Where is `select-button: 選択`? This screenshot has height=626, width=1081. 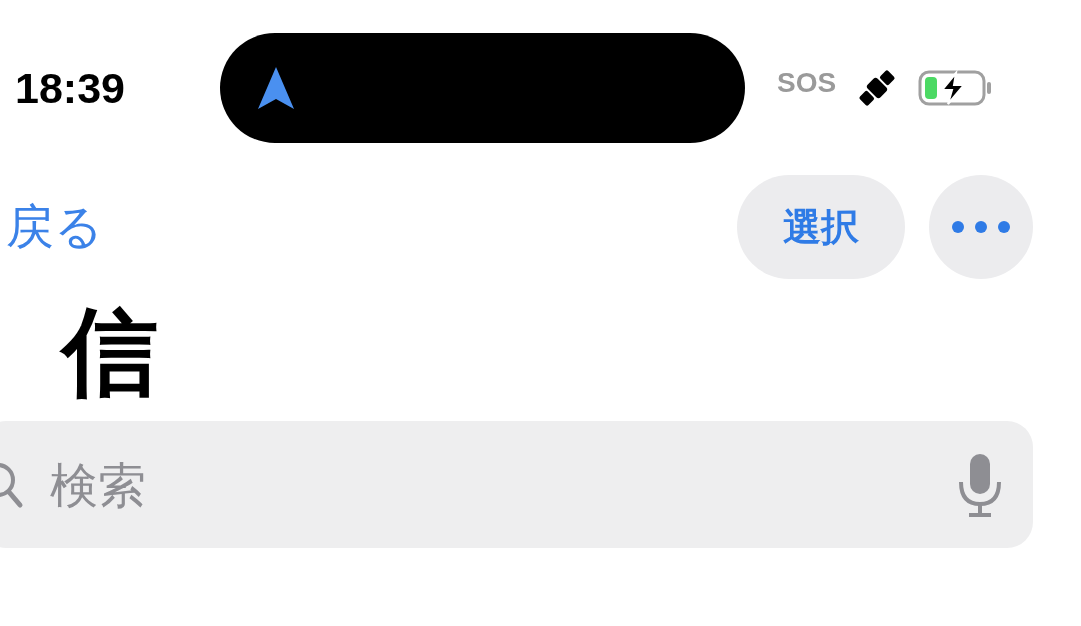 select-button: 選択 is located at coordinates (821, 227).